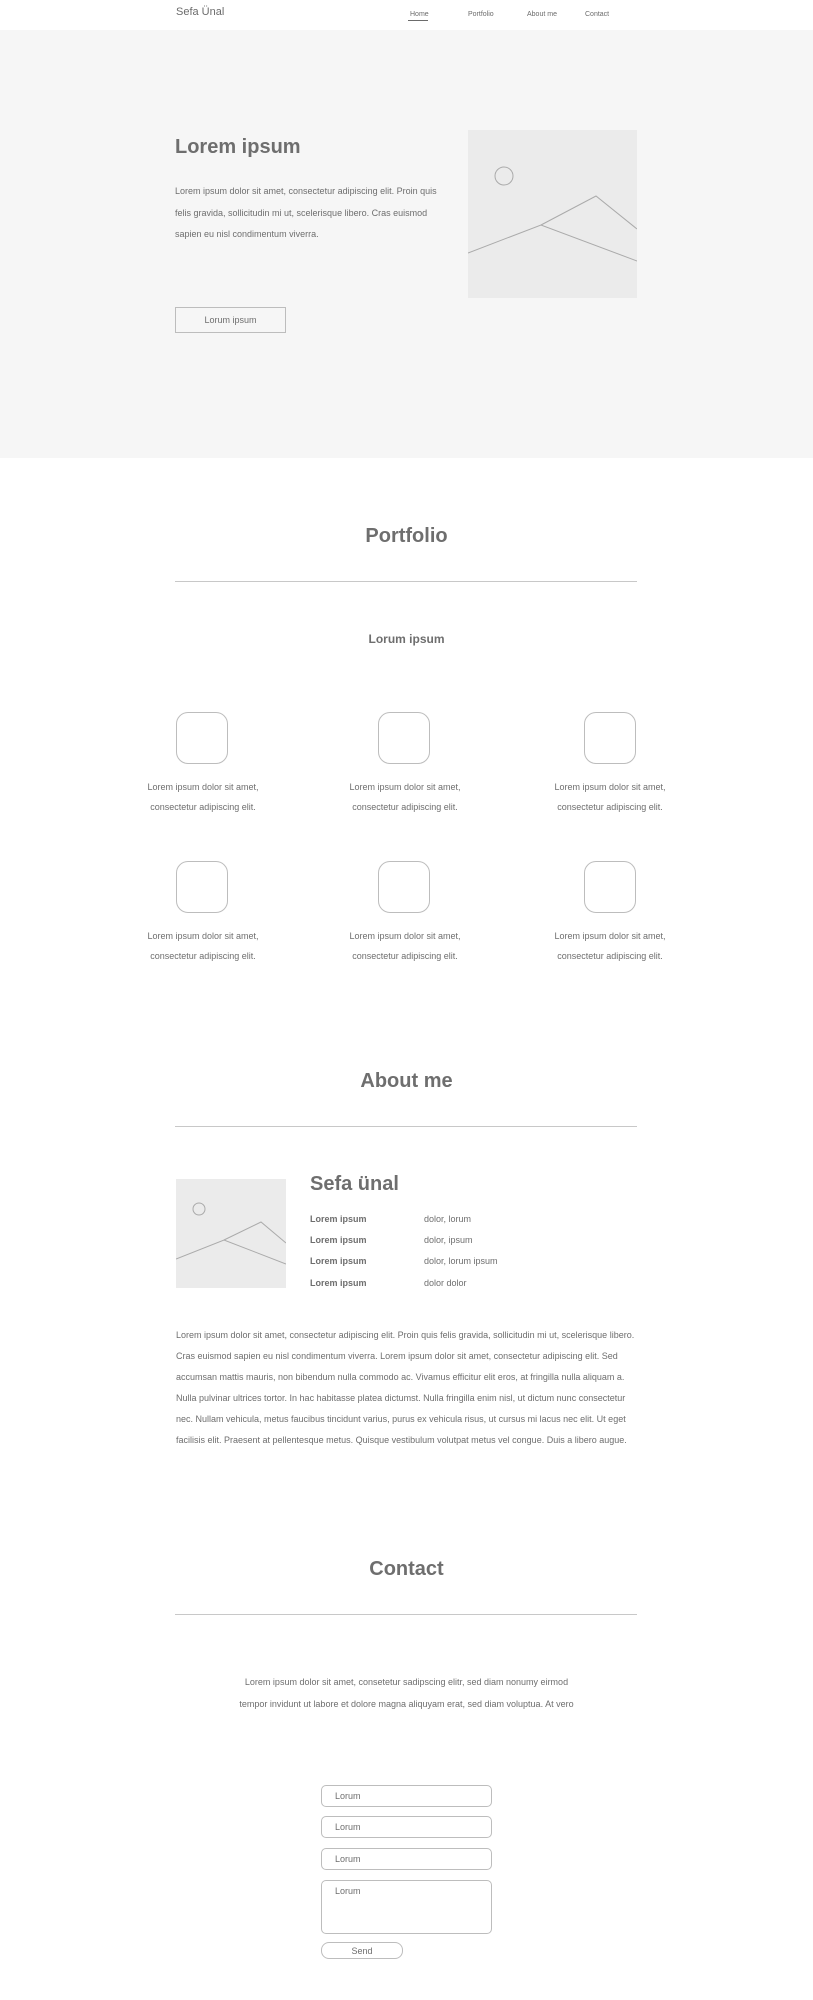  Describe the element at coordinates (200, 12) in the screenshot. I see `brand-name: Sefa Ünal` at that location.